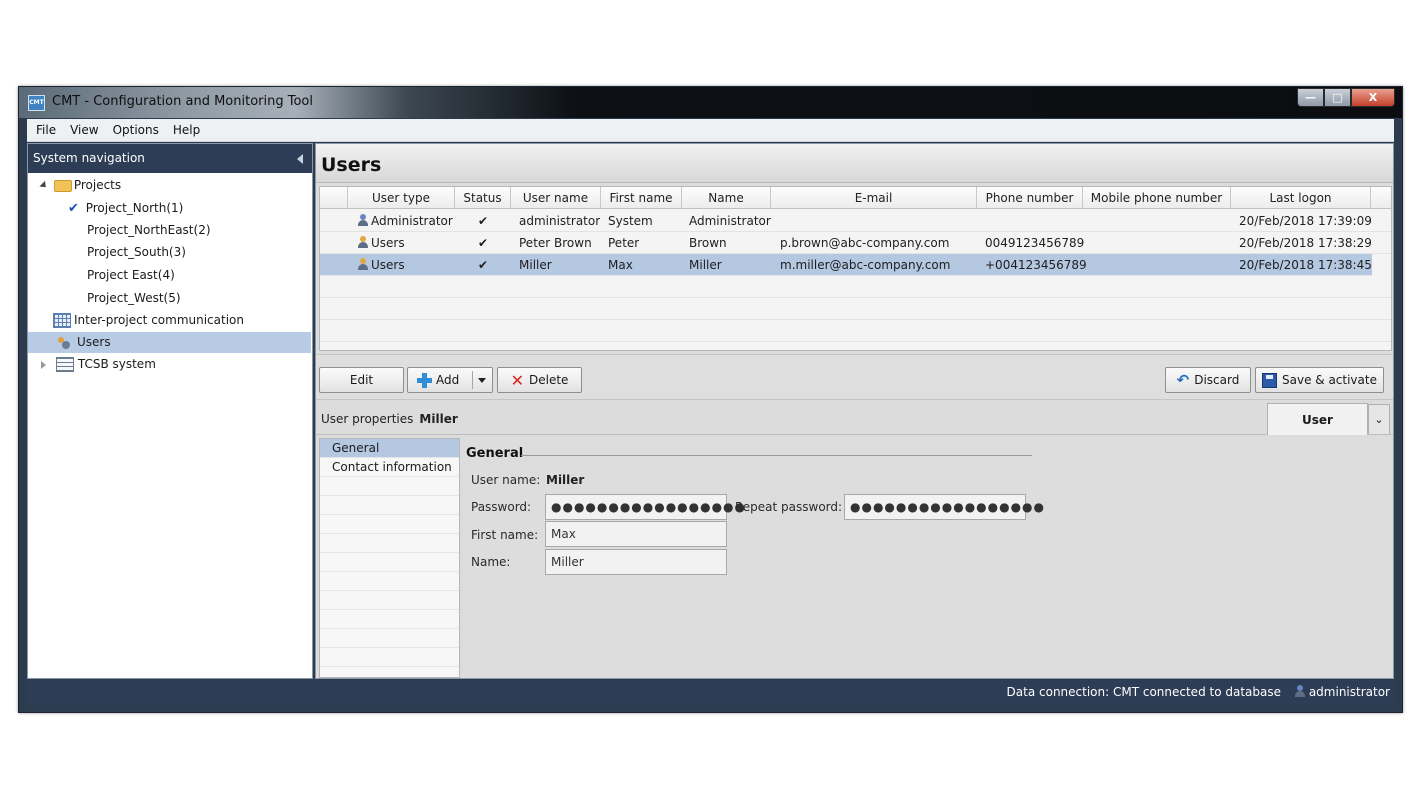  I want to click on properties-nav-contact: Contact information, so click(389, 467).